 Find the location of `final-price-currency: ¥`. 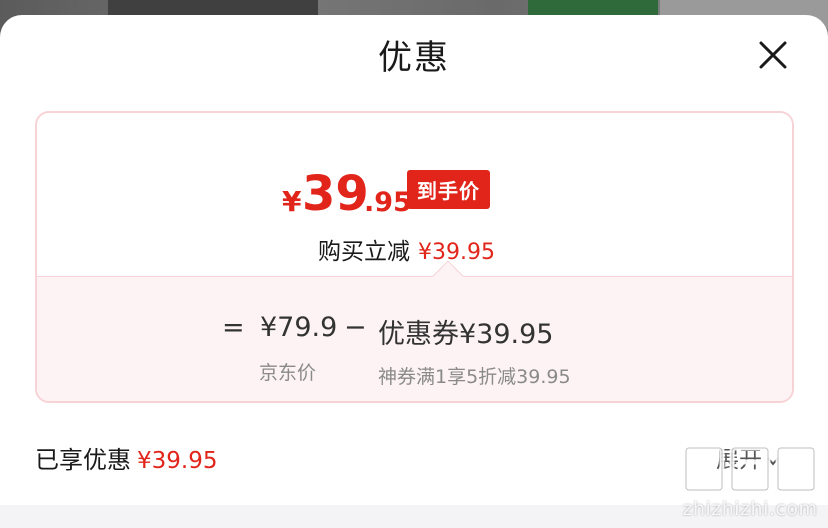

final-price-currency: ¥ is located at coordinates (292, 201).